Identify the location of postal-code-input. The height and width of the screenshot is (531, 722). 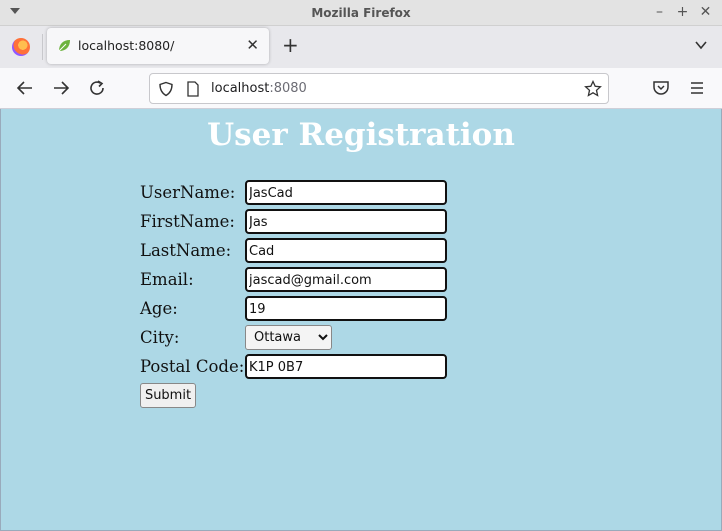
(346, 366).